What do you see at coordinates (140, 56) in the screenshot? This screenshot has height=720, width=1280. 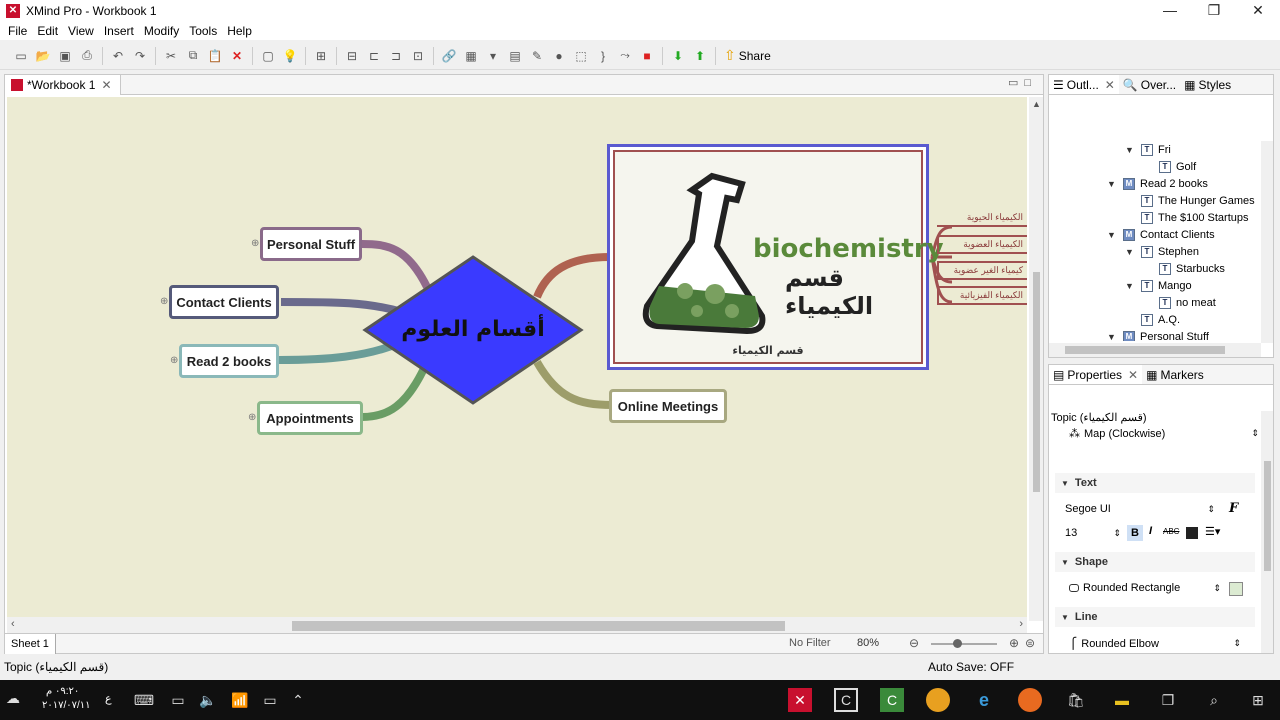 I see `redo-icon: ↷` at bounding box center [140, 56].